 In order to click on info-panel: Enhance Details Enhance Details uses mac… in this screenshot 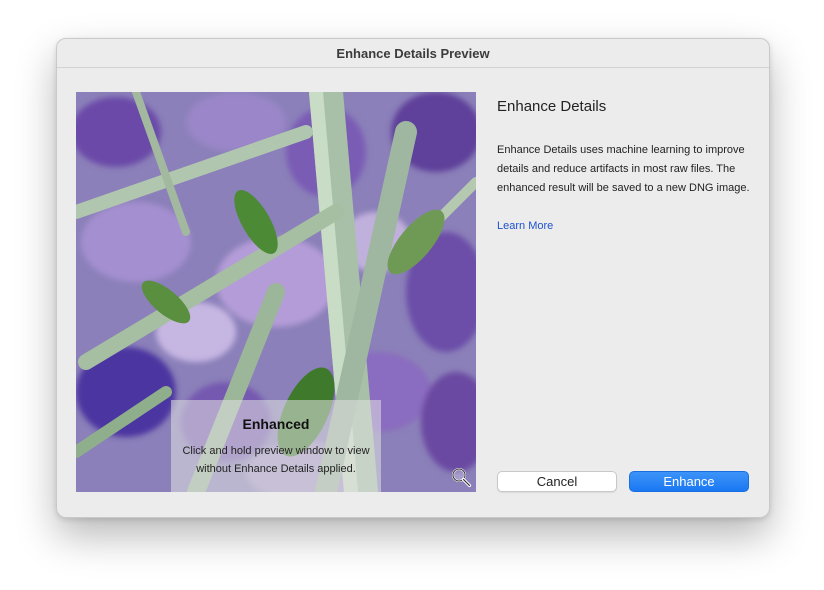, I will do `click(624, 163)`.